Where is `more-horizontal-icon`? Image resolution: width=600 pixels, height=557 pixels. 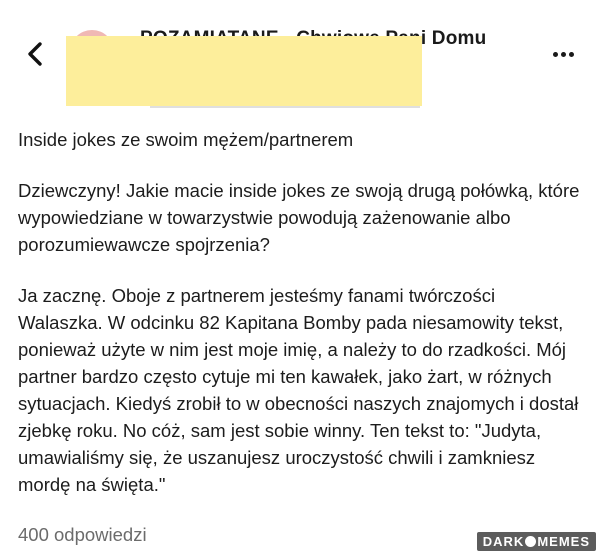 more-horizontal-icon is located at coordinates (555, 54).